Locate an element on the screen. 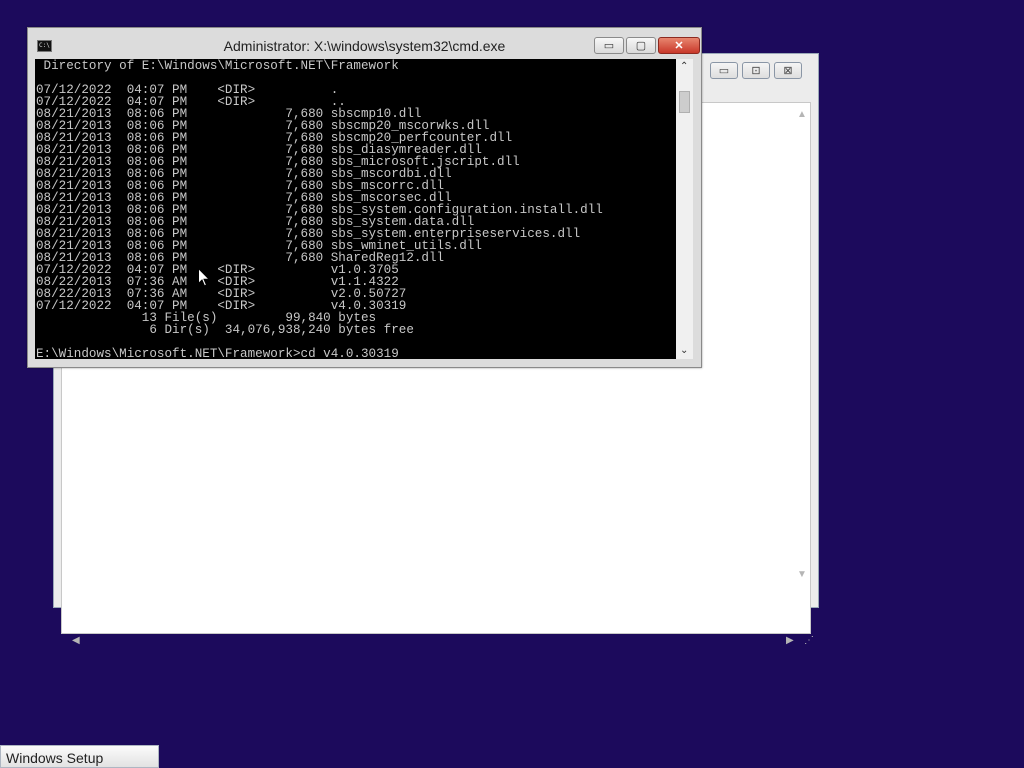 Image resolution: width=1024 pixels, height=768 pixels. scroll-right-icon: ▶ is located at coordinates (790, 640).